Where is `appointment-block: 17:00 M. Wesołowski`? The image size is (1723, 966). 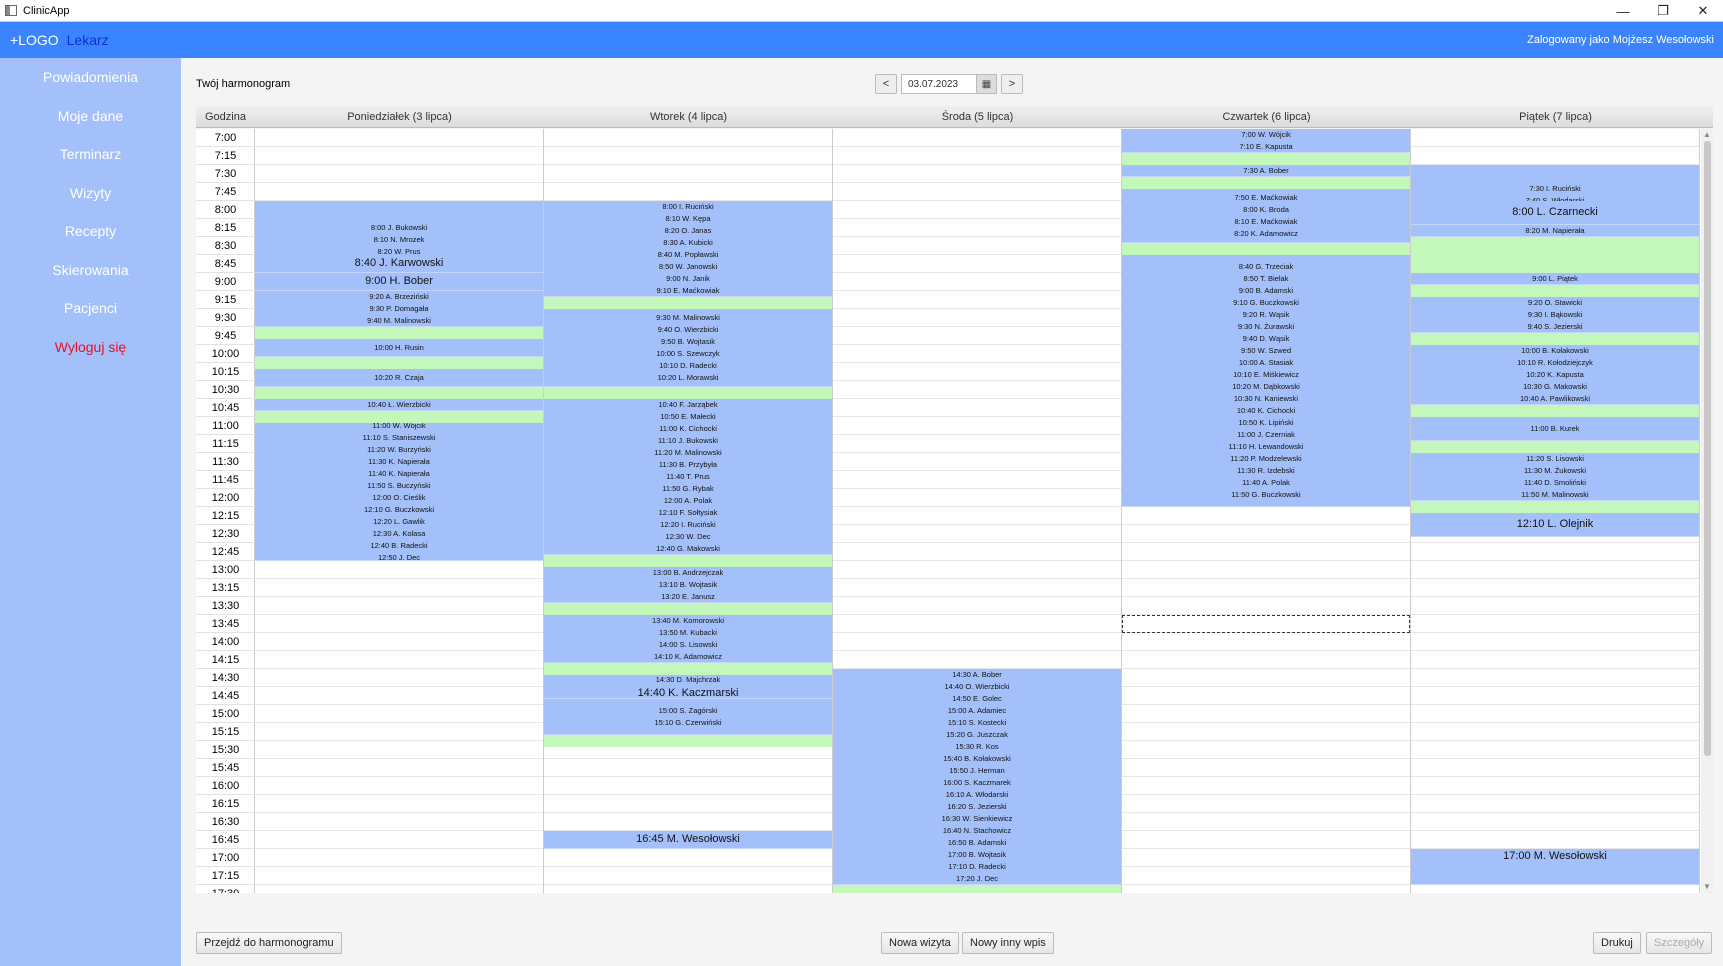 appointment-block: 17:00 M. Wesołowski is located at coordinates (1555, 867).